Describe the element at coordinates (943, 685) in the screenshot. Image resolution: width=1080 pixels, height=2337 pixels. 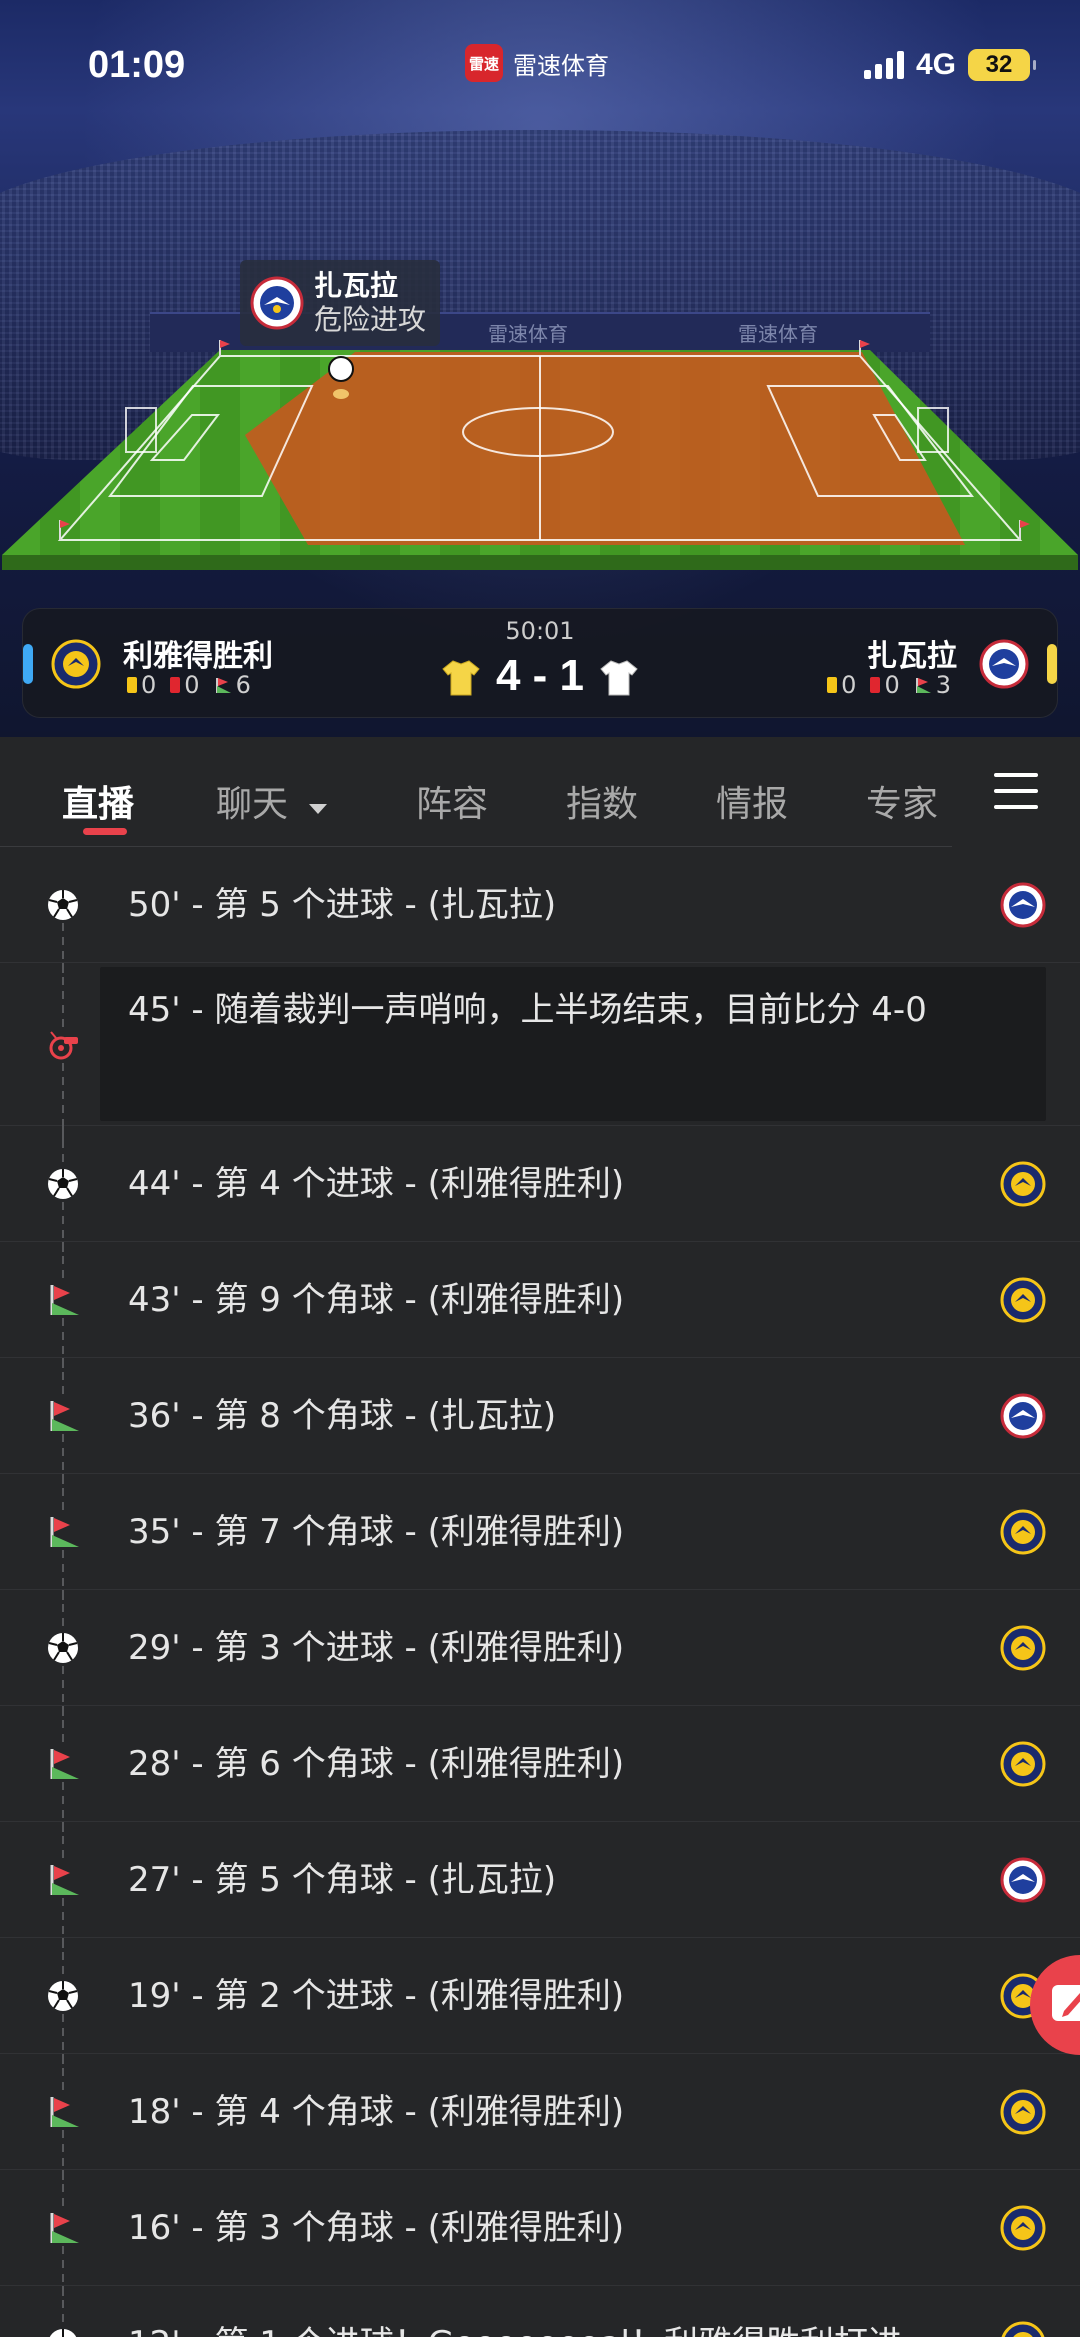
I see `away-corner-count: 3` at that location.